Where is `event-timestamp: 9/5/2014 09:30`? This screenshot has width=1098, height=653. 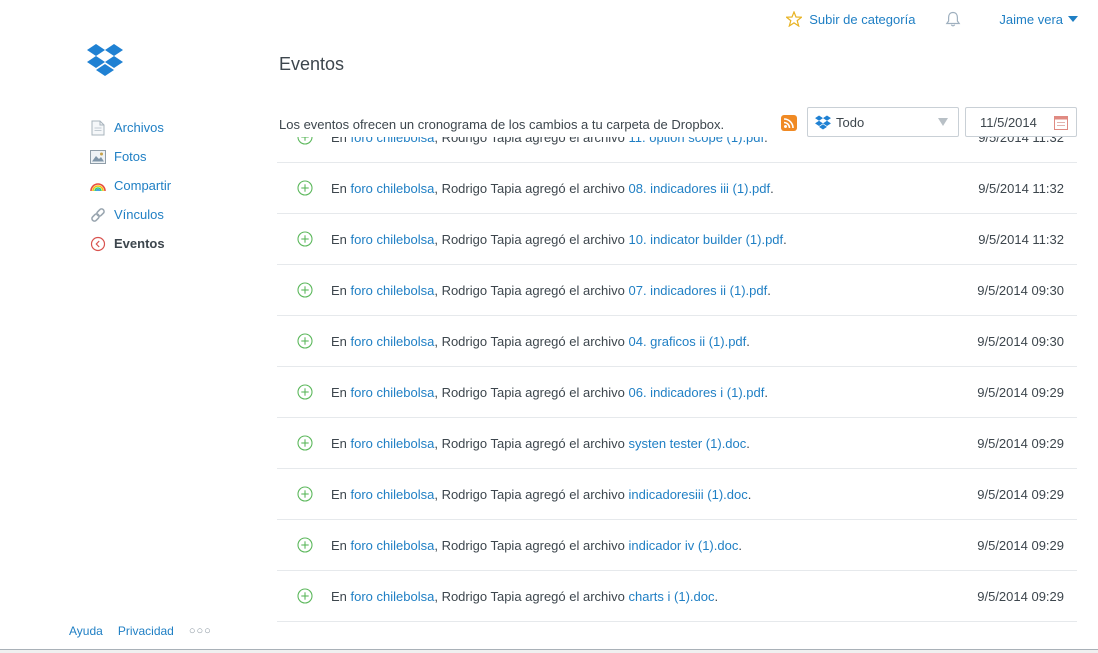
event-timestamp: 9/5/2014 09:30 is located at coordinates (1020, 290).